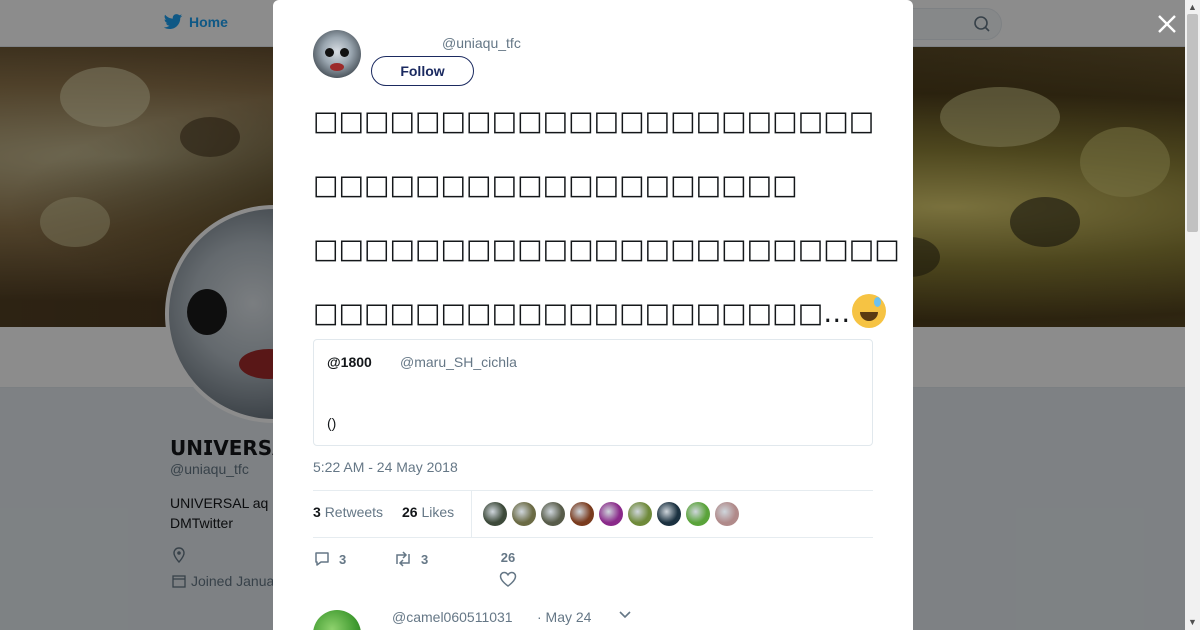 The height and width of the screenshot is (630, 1200). I want to click on like-count: 26, so click(508, 557).